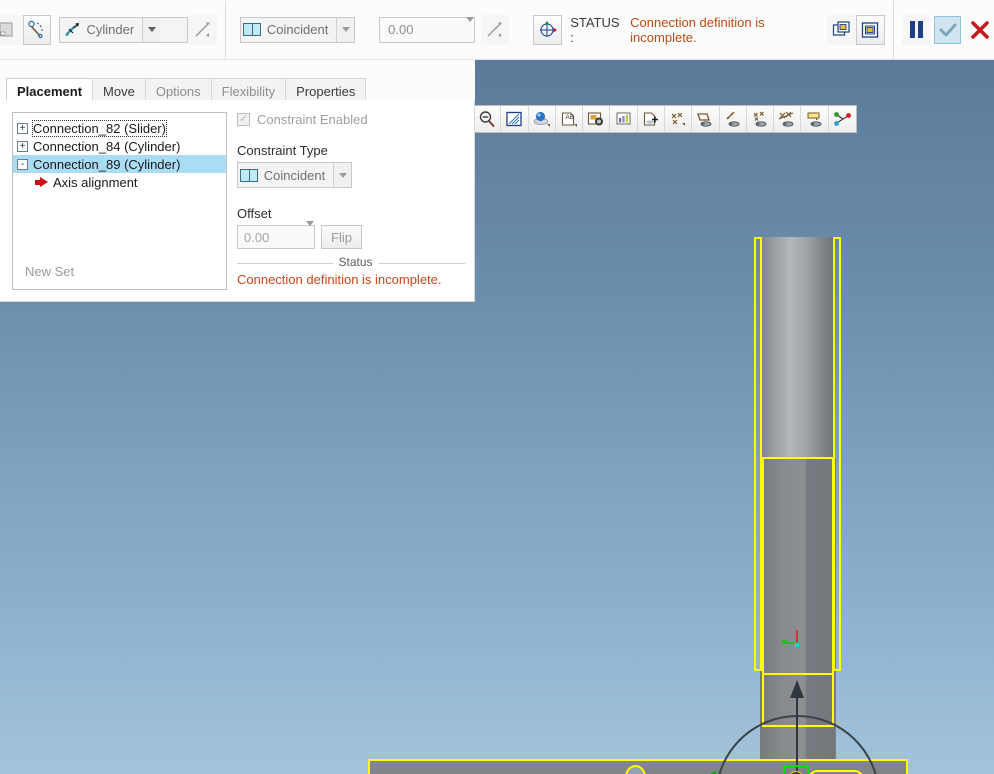 The height and width of the screenshot is (774, 994). I want to click on panel-constraint-type-label: Coincident, so click(294, 175).